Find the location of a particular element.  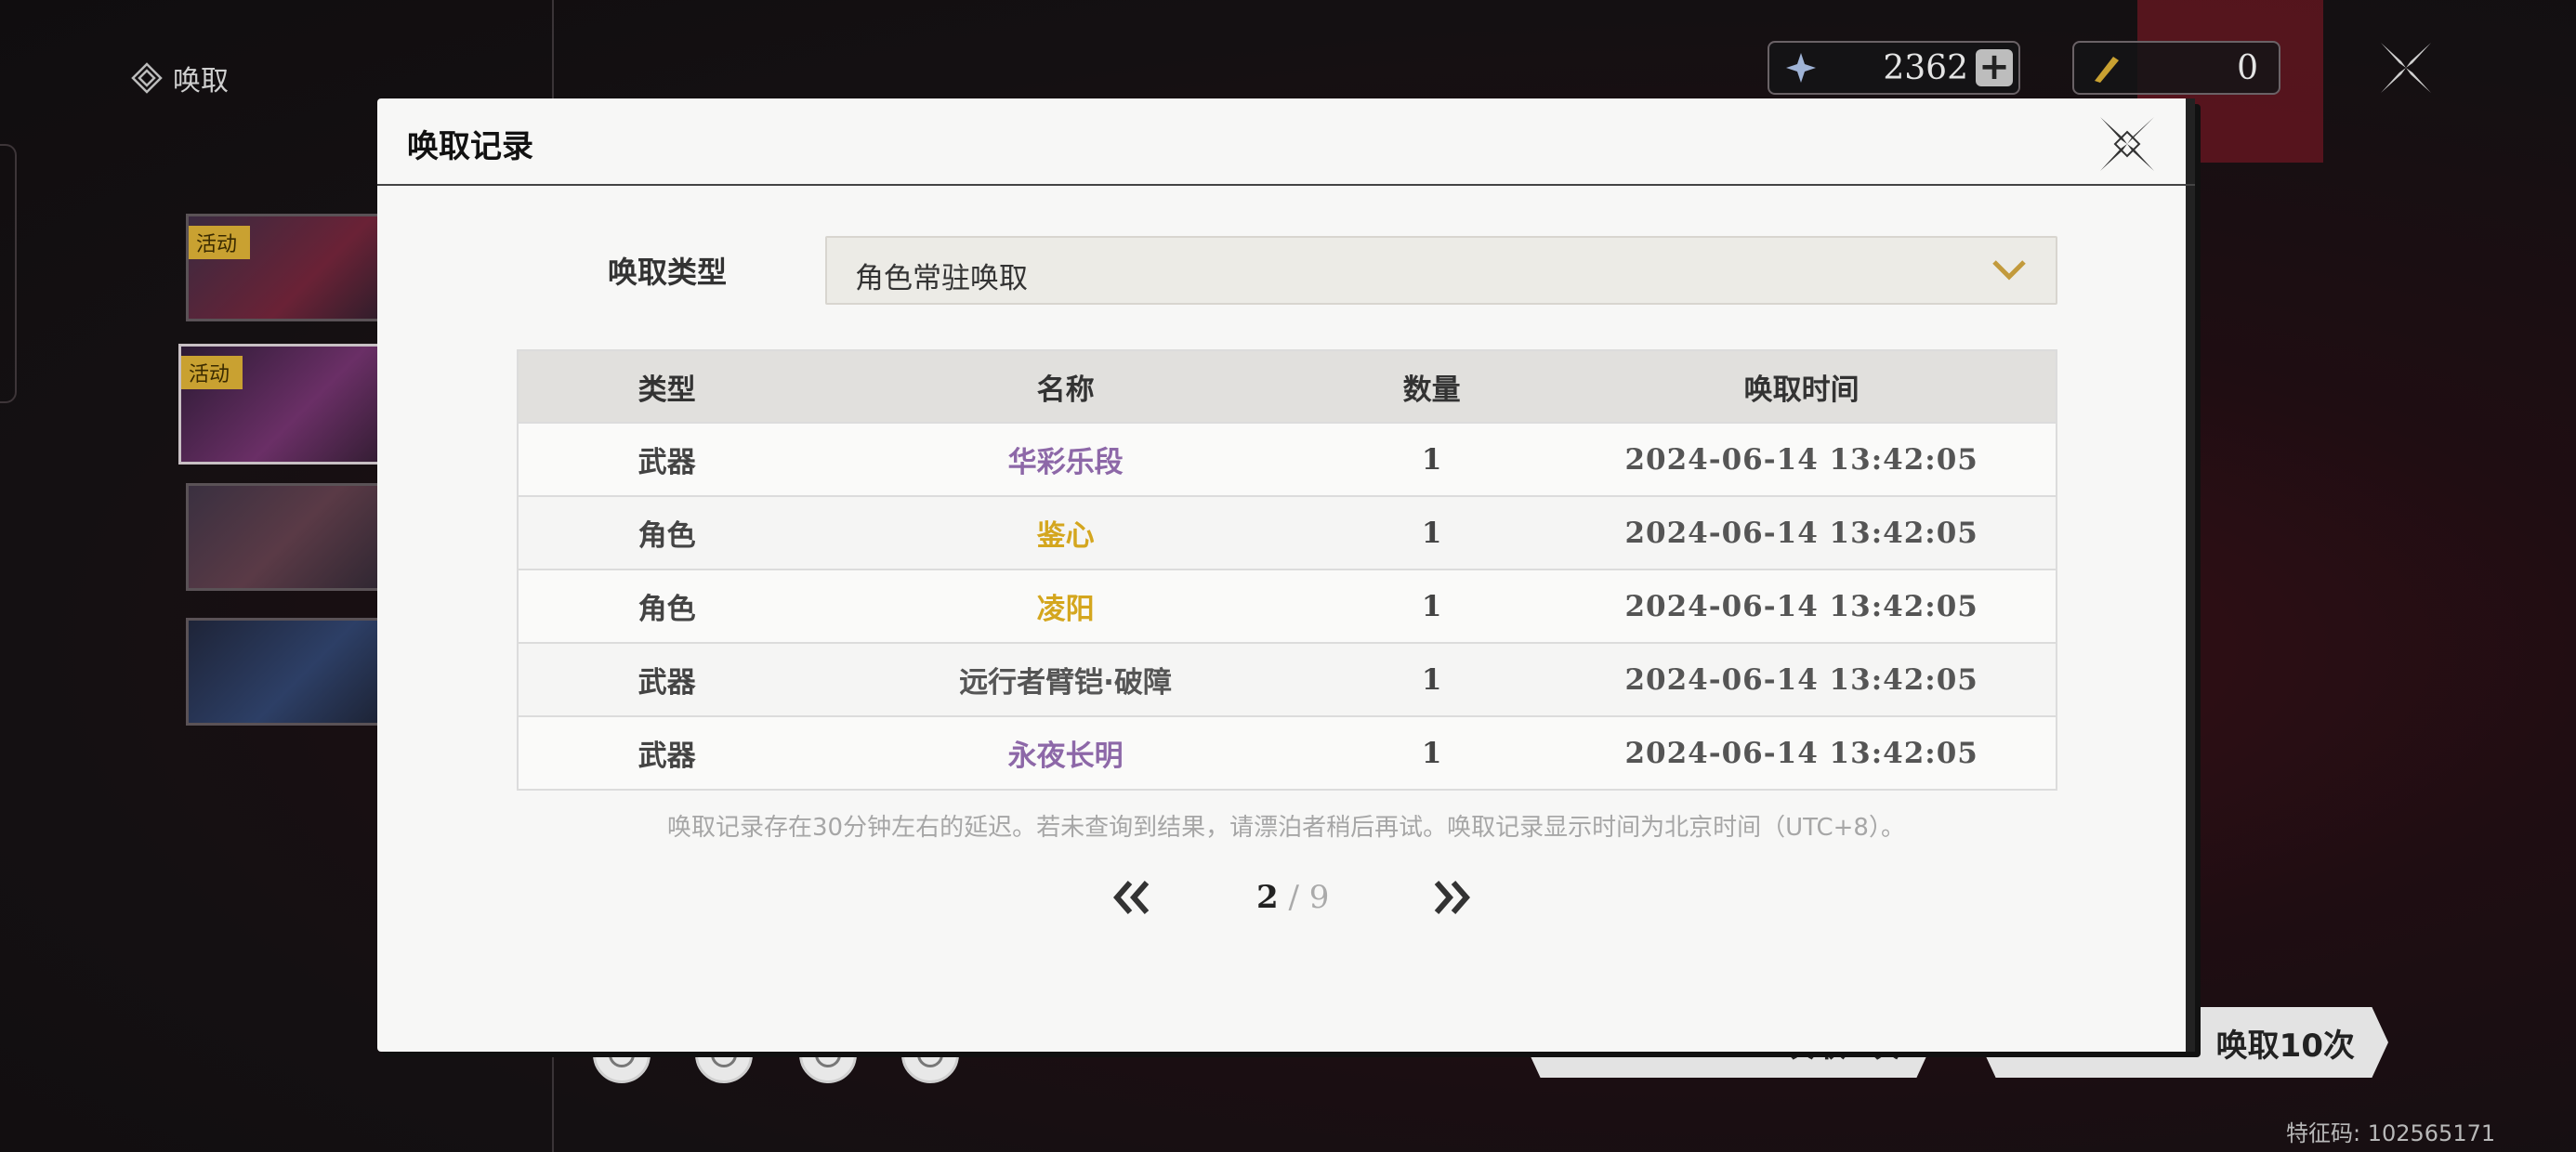

cell-name: 华彩乐段 is located at coordinates (1065, 462).